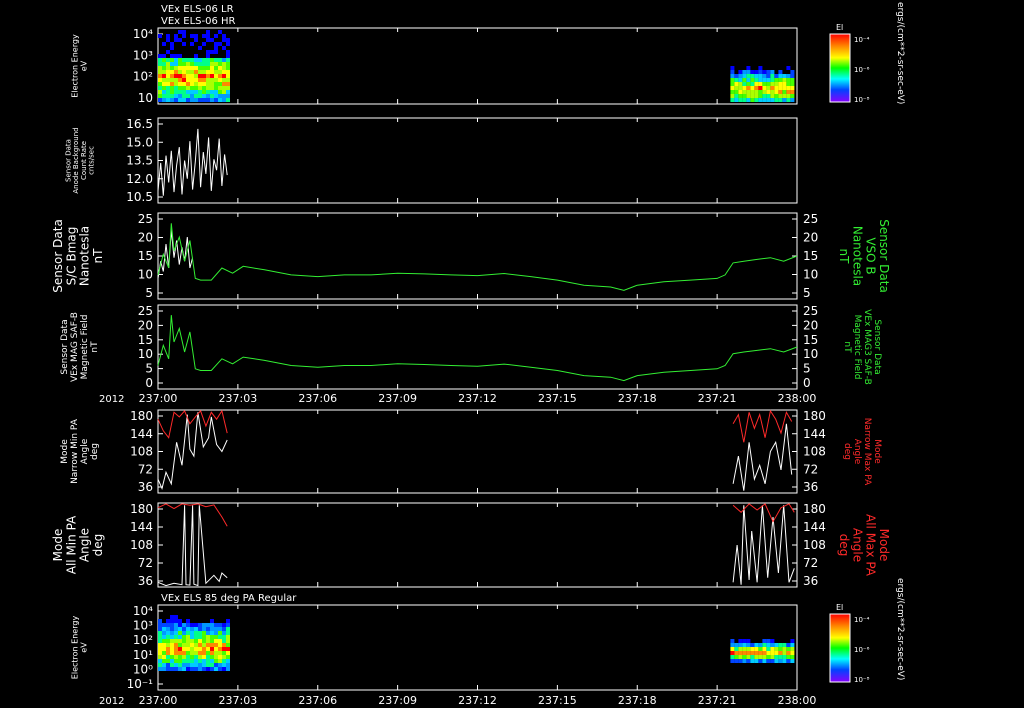 The image size is (1024, 708). What do you see at coordinates (810, 256) in the screenshot?
I see `y-tick-label-right: 15` at bounding box center [810, 256].